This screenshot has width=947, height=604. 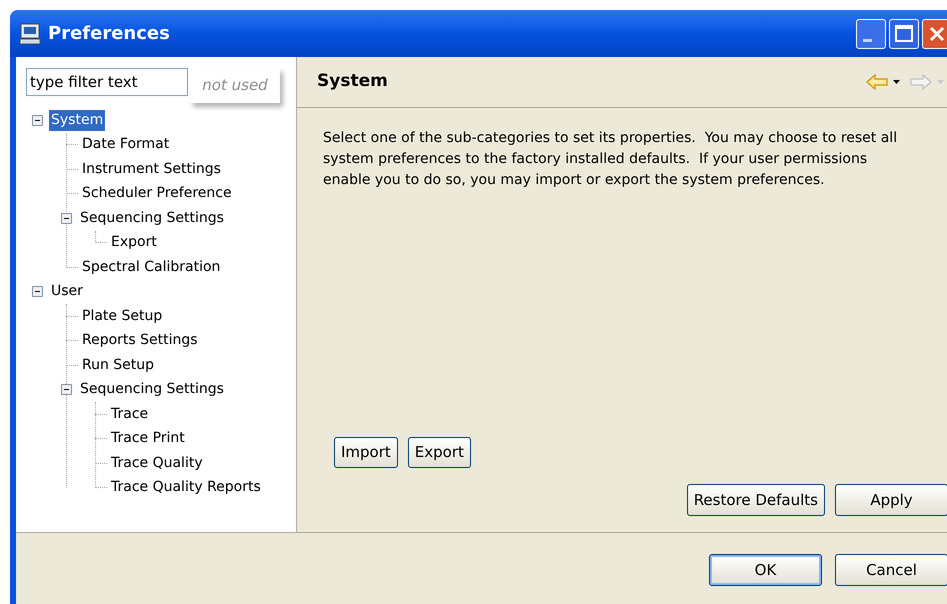 I want to click on tree-item: Reports Settings, so click(x=140, y=341).